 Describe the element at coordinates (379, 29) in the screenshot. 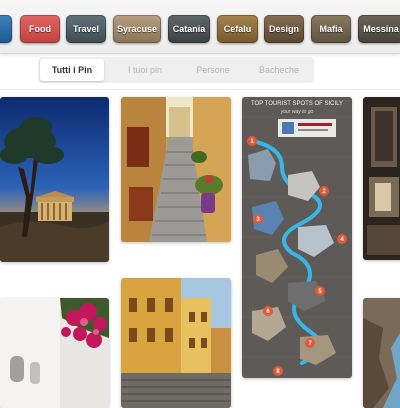

I see `category-chip-messina: Messina` at that location.